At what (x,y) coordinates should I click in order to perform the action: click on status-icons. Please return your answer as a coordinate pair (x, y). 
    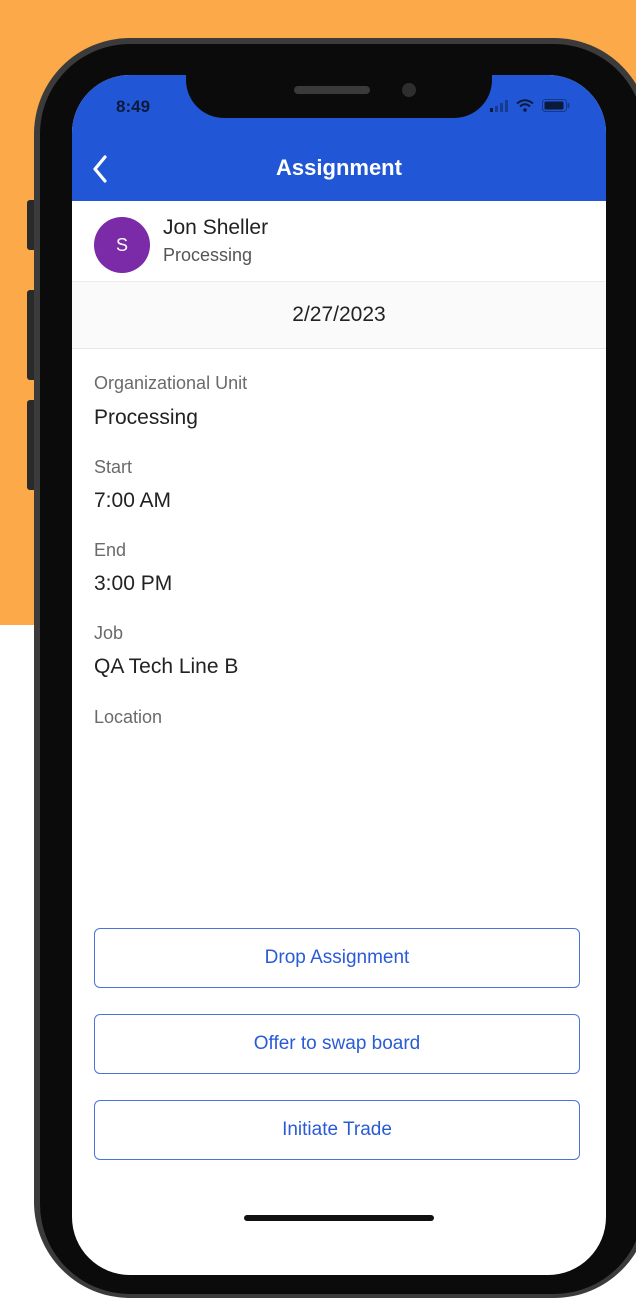
    Looking at the image, I should click on (530, 105).